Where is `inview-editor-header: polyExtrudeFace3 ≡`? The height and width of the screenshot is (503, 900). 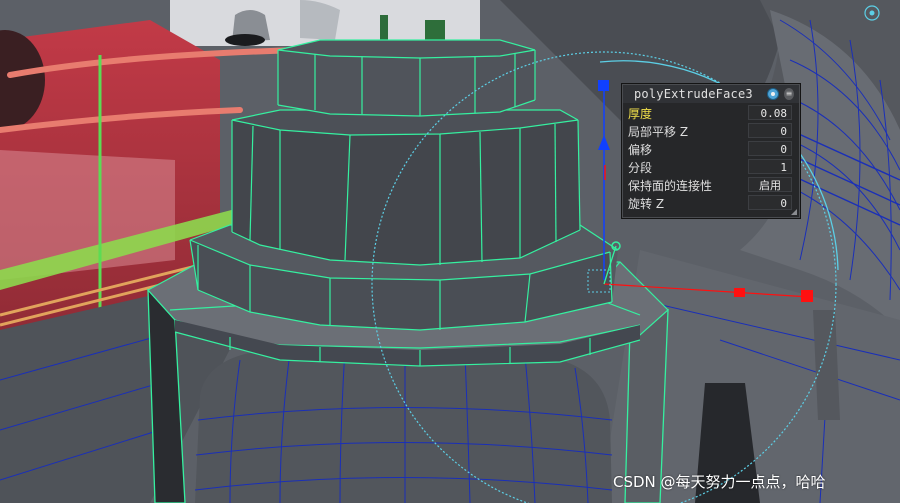
inview-editor-header: polyExtrudeFace3 ≡ is located at coordinates (711, 94).